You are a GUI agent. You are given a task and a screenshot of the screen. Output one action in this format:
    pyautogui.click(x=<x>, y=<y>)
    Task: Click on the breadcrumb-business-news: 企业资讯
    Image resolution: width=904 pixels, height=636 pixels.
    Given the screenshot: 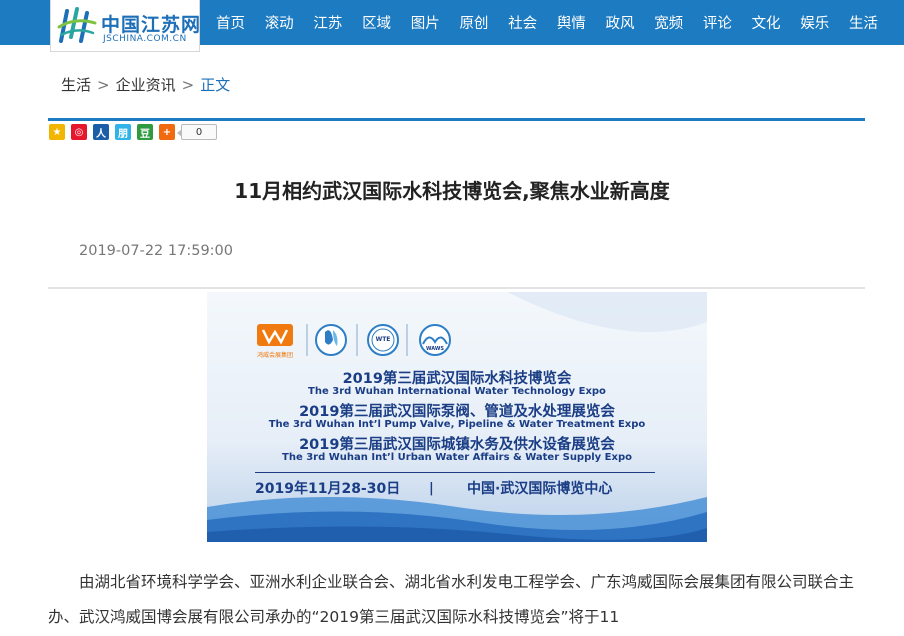 What is the action you would take?
    pyautogui.click(x=146, y=85)
    